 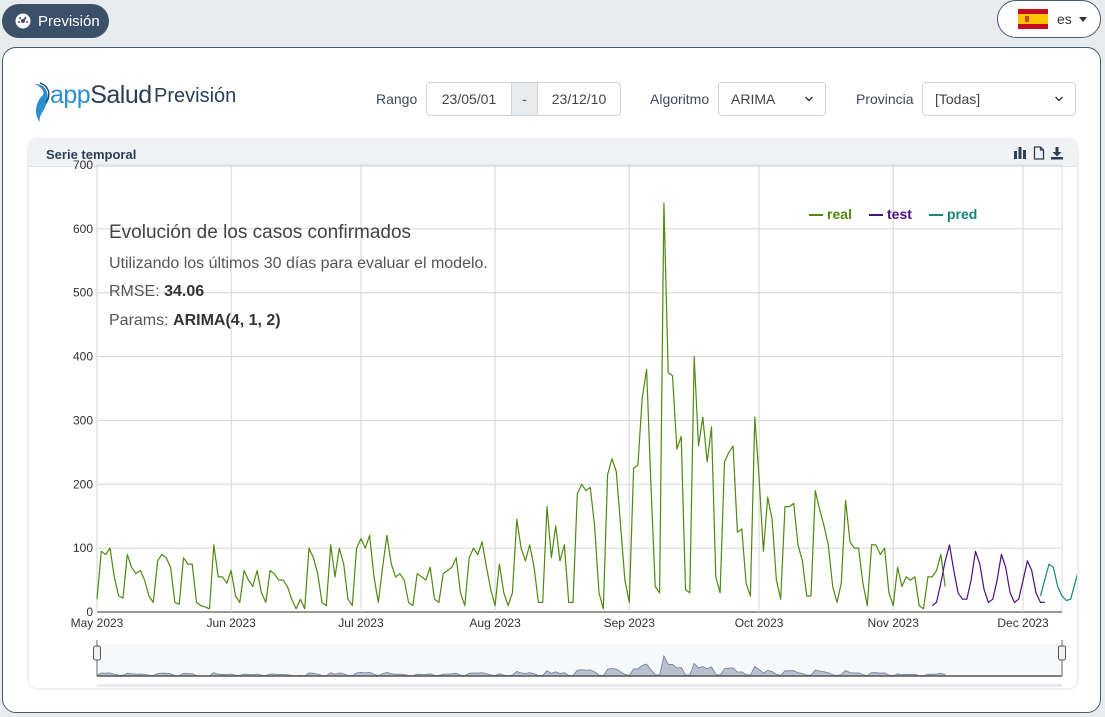 What do you see at coordinates (184, 291) in the screenshot?
I see `rmse-value: 34.06` at bounding box center [184, 291].